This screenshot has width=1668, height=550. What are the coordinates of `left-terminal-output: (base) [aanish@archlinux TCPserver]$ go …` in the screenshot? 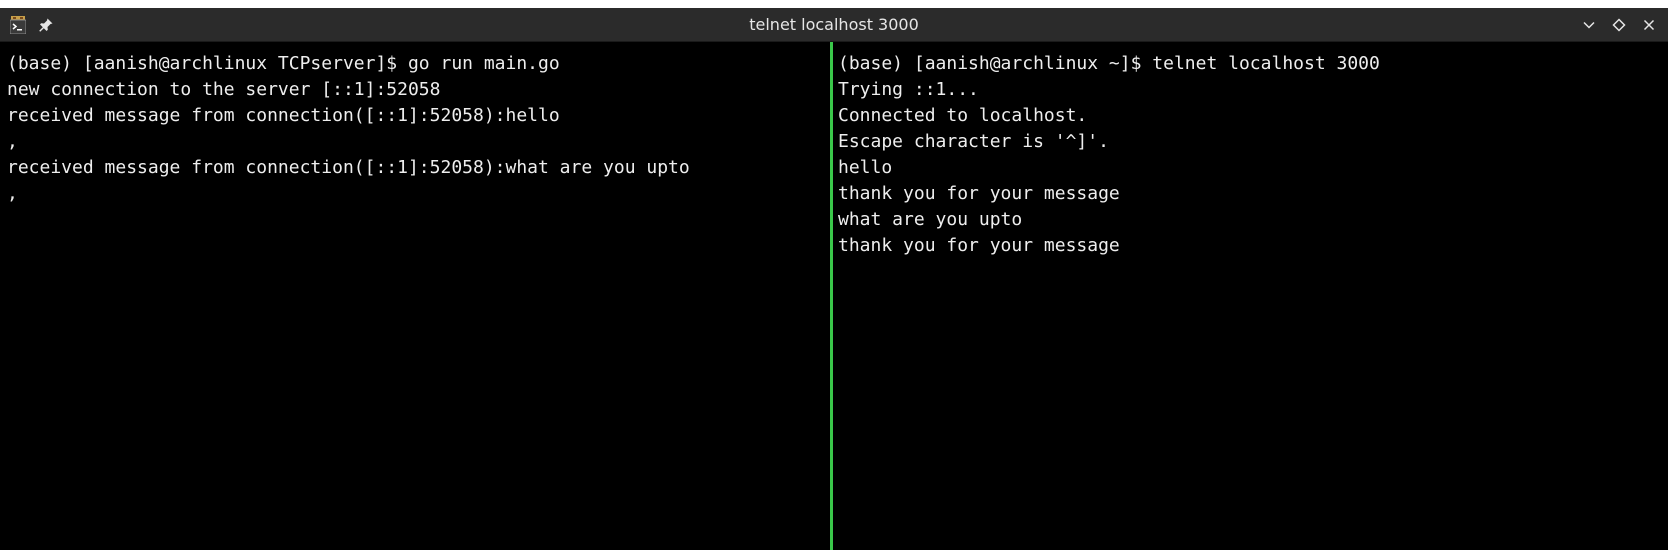 It's located at (415, 124).